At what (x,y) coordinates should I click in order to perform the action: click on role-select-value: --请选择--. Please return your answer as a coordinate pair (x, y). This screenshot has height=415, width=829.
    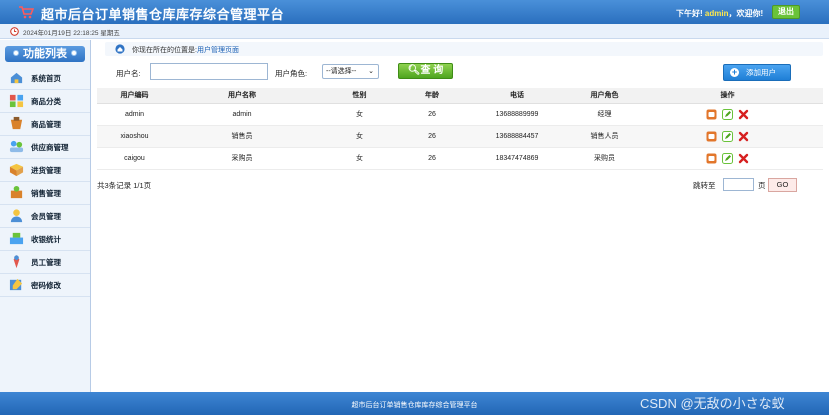
    Looking at the image, I should click on (341, 71).